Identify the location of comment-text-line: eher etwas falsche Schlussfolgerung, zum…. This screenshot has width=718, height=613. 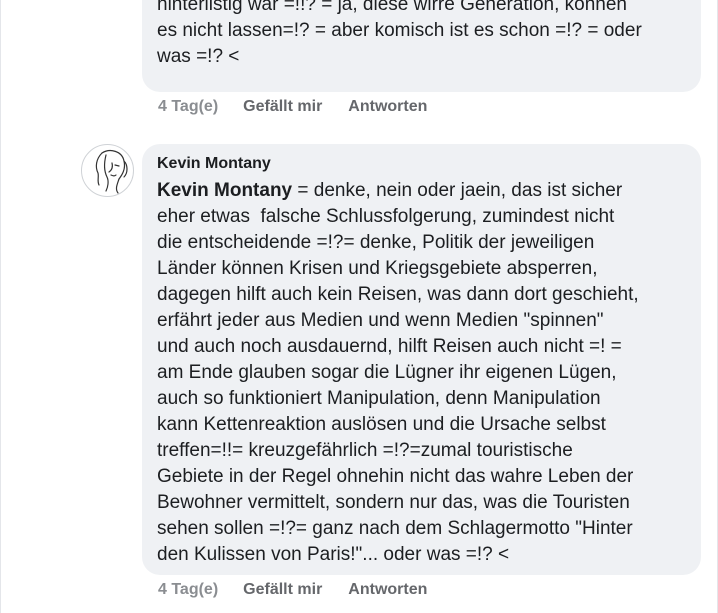
(386, 216).